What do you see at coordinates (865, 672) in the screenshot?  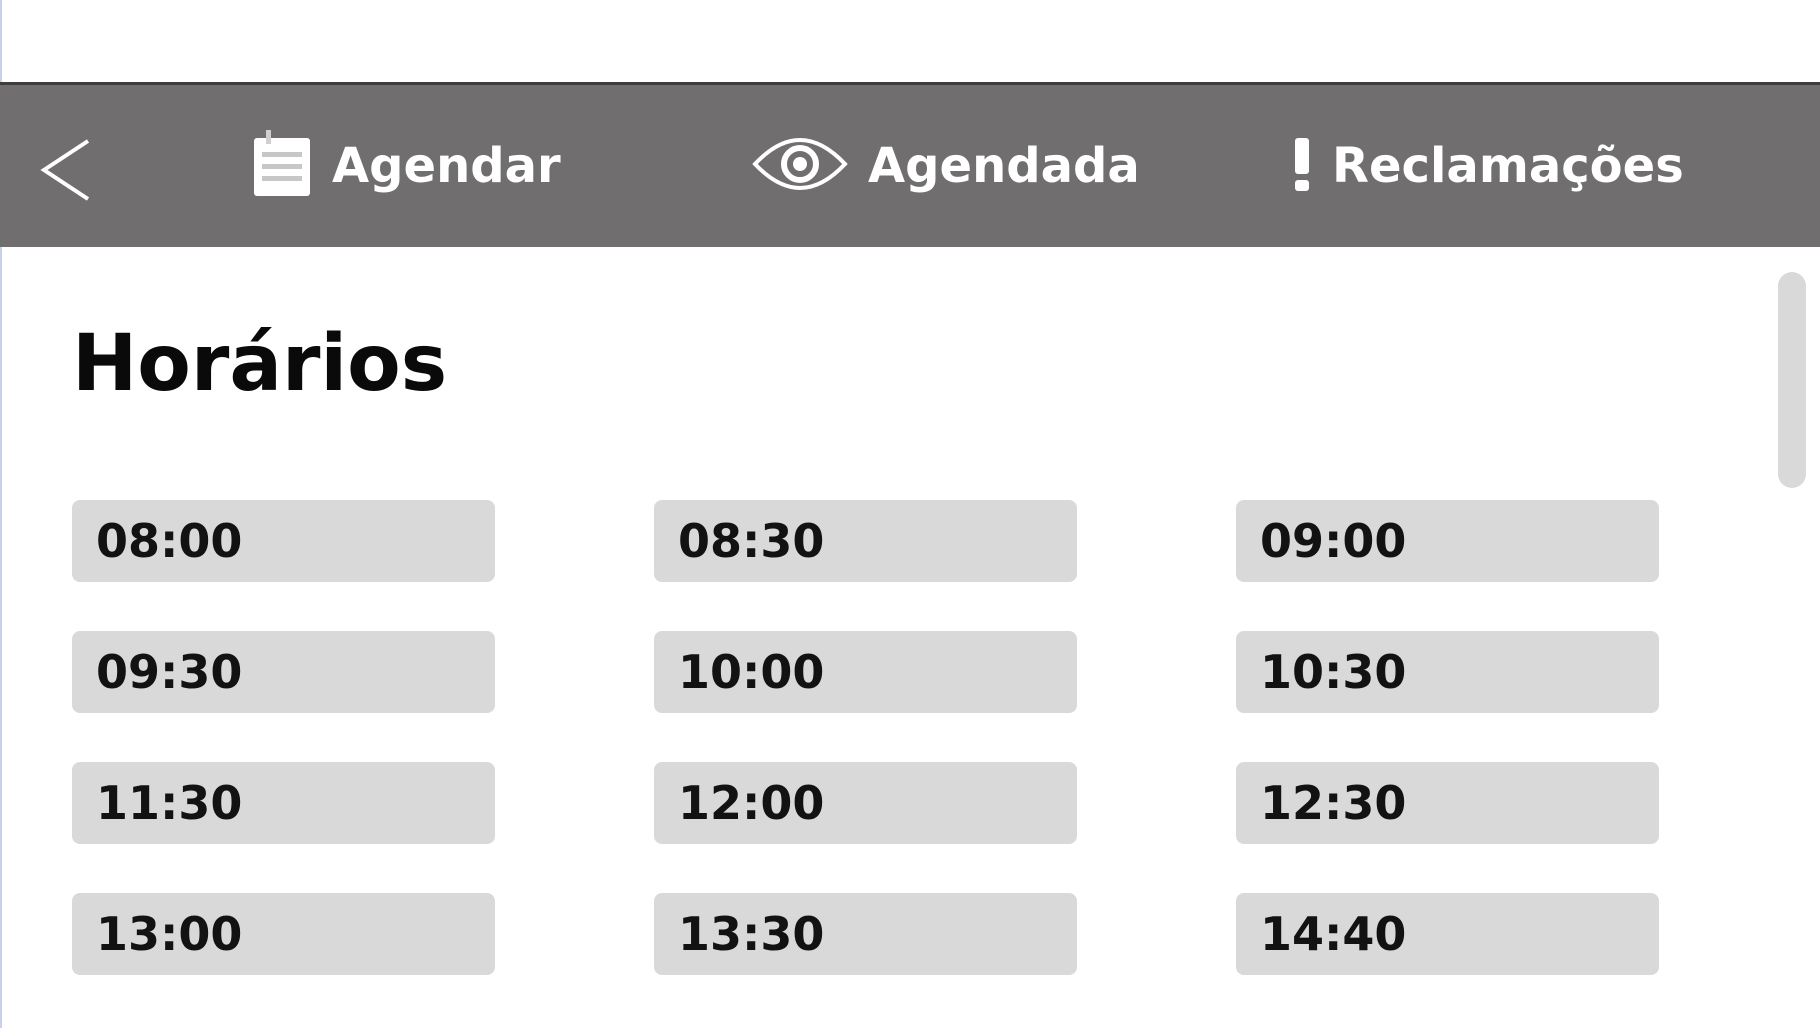 I see `time-slot-button: 10:00` at bounding box center [865, 672].